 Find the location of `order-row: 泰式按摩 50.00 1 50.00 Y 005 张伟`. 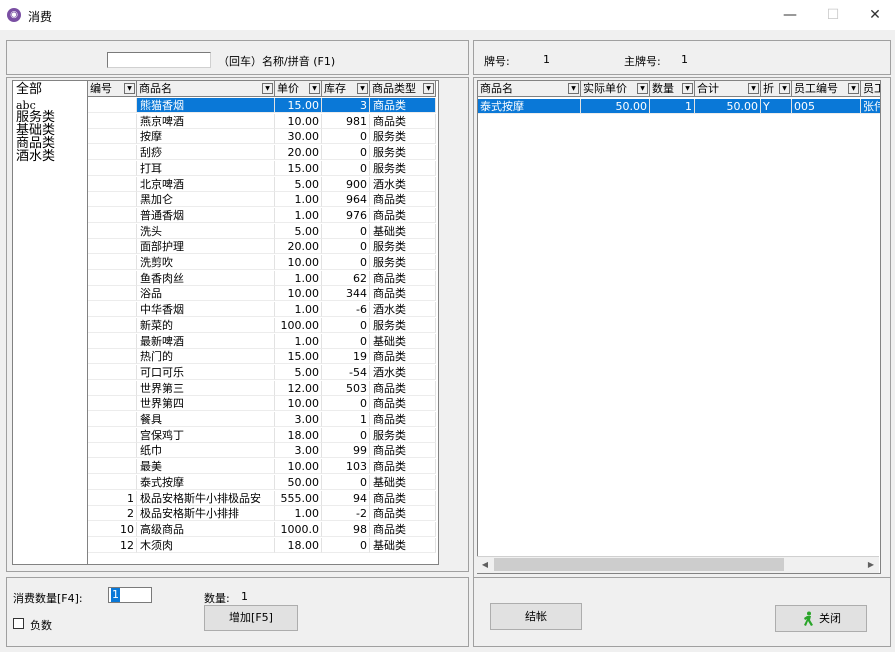

order-row: 泰式按摩 50.00 1 50.00 Y 005 张伟 is located at coordinates (679, 107).